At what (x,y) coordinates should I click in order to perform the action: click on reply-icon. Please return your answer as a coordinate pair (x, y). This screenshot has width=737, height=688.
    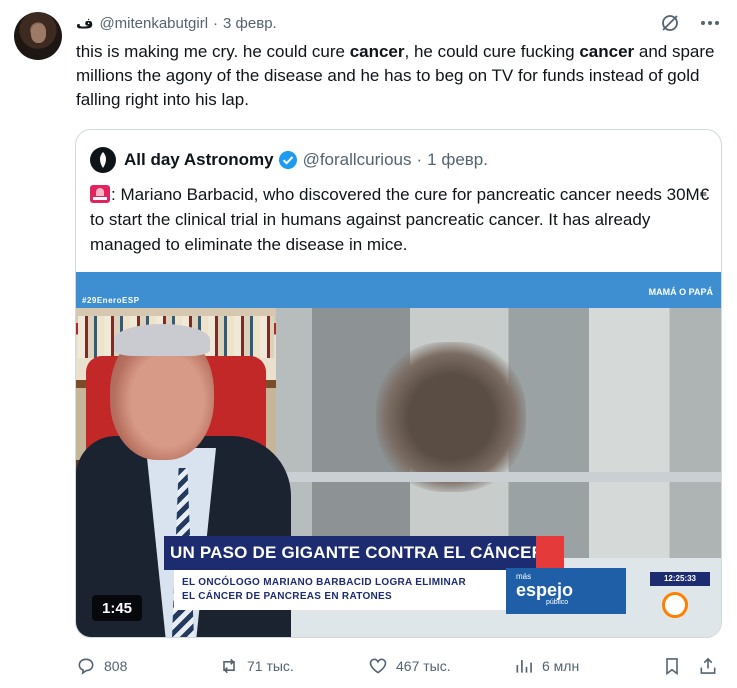
    Looking at the image, I should click on (86, 666).